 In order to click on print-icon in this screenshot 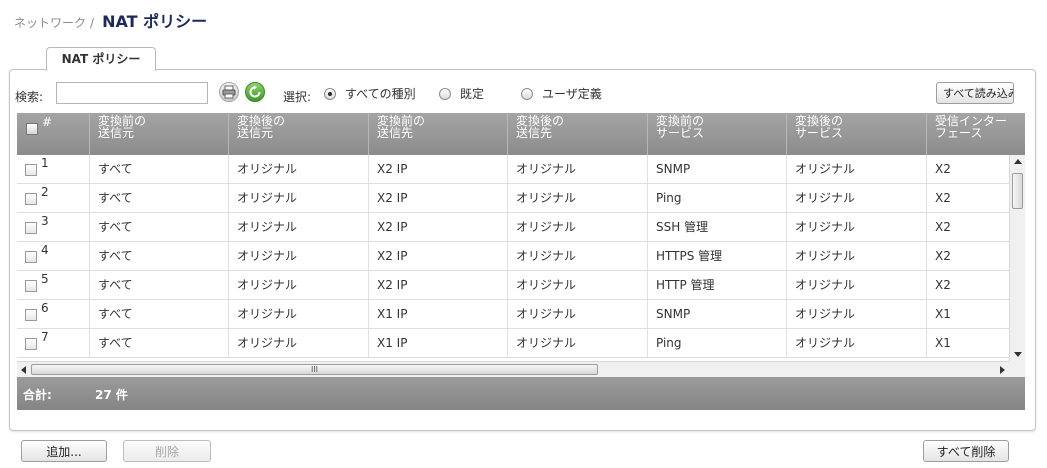, I will do `click(229, 92)`.